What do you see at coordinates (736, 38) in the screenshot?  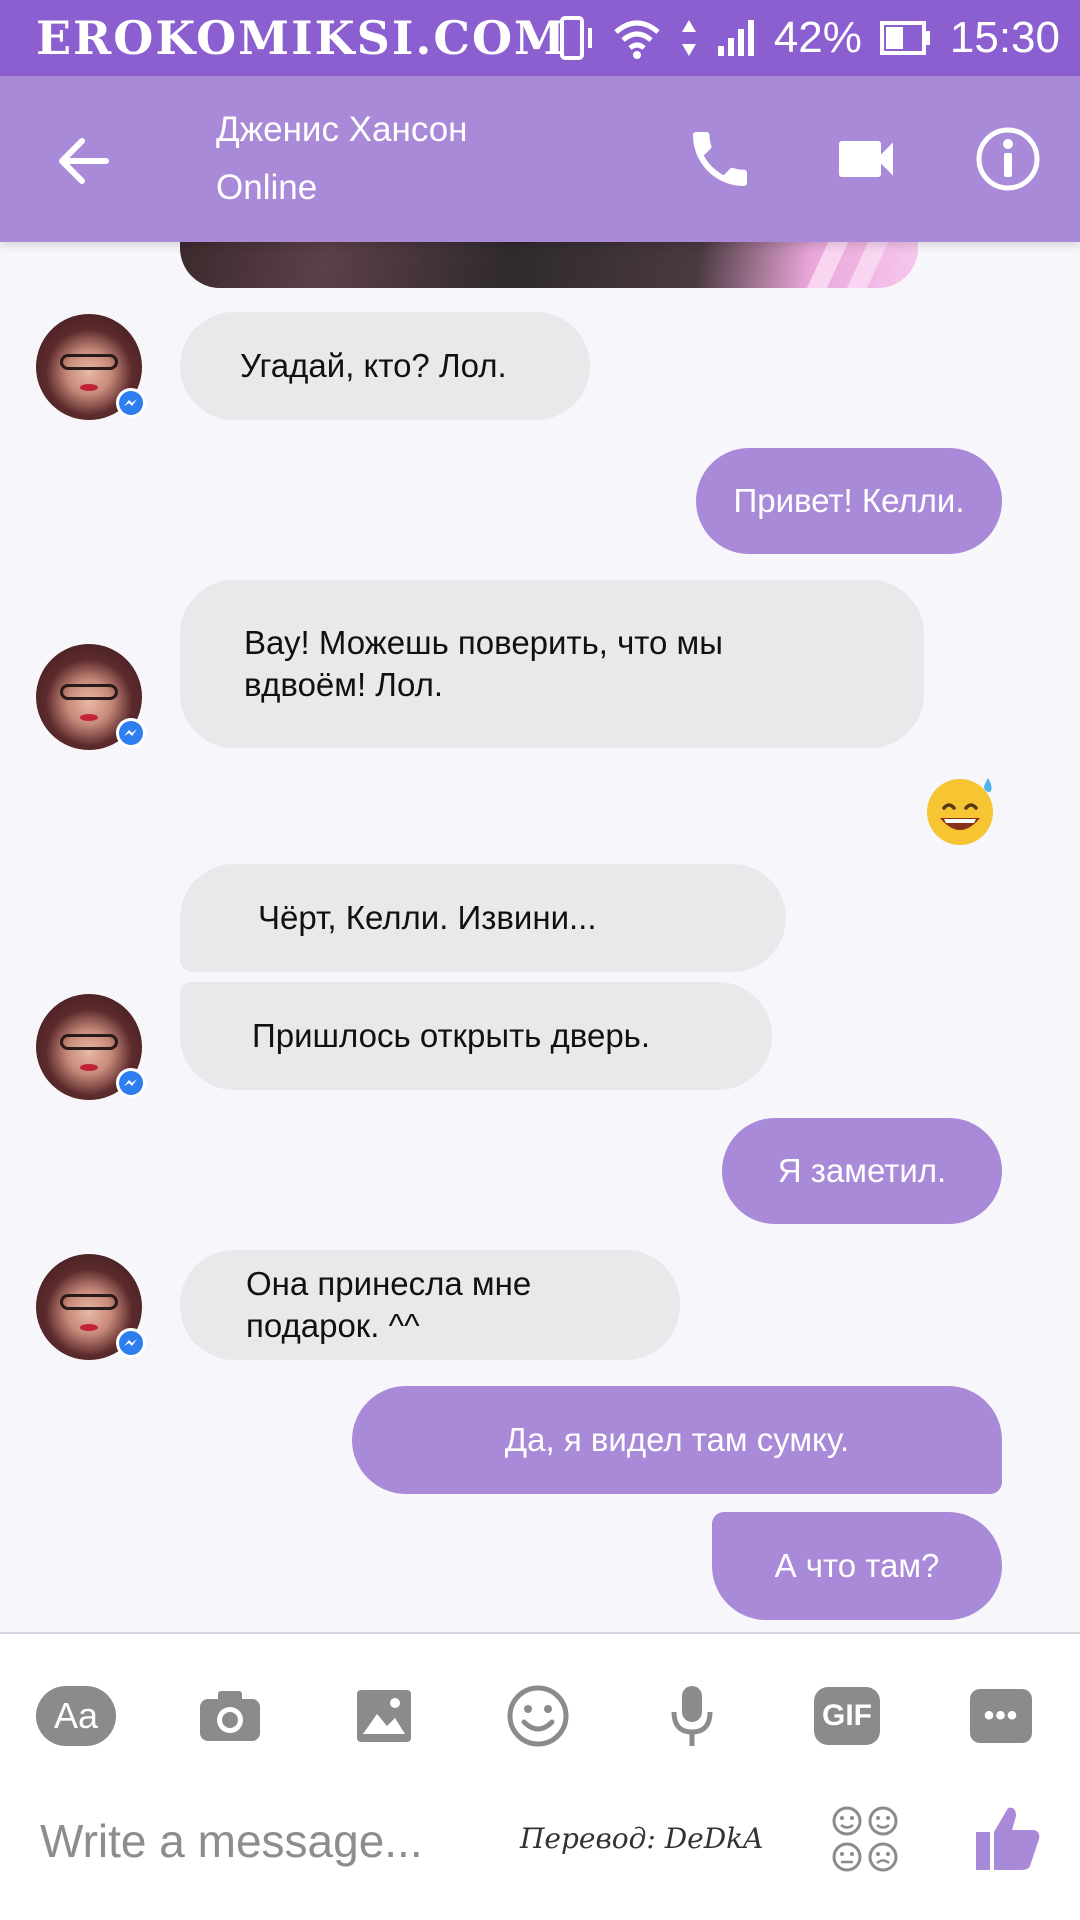 I see `signal-icon` at bounding box center [736, 38].